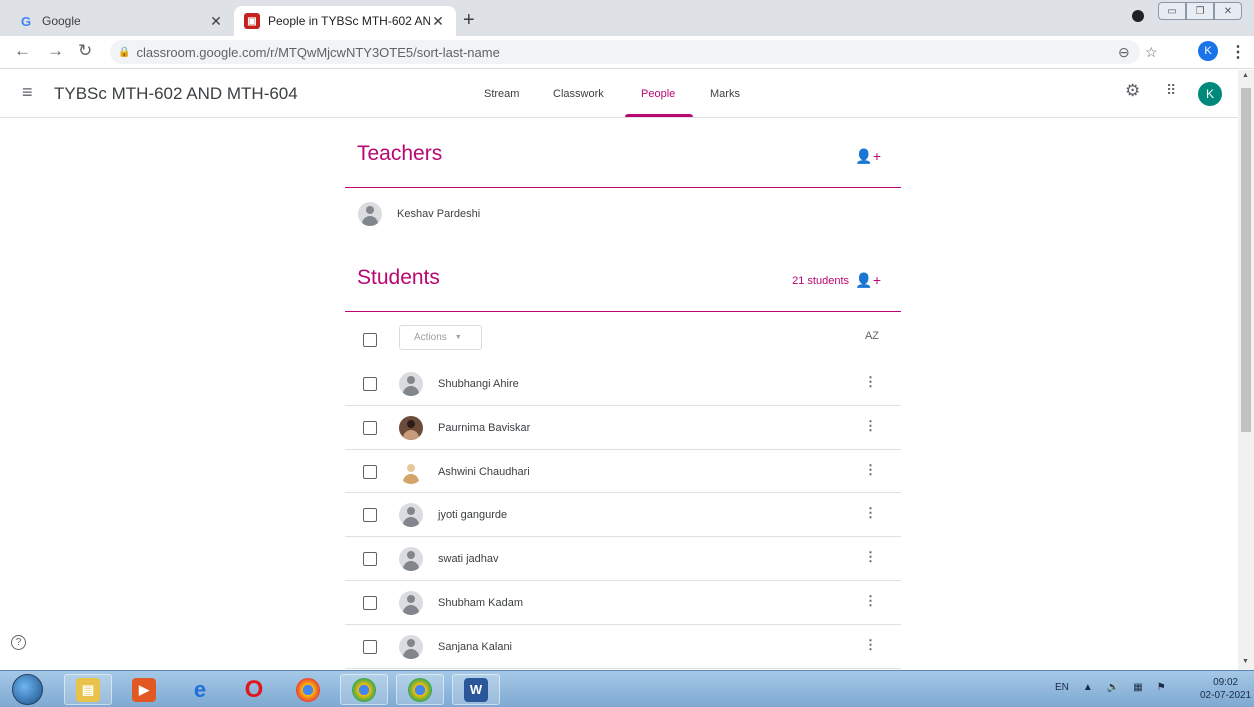  What do you see at coordinates (1245, 75) in the screenshot?
I see `scroll-up-icon: ▲` at bounding box center [1245, 75].